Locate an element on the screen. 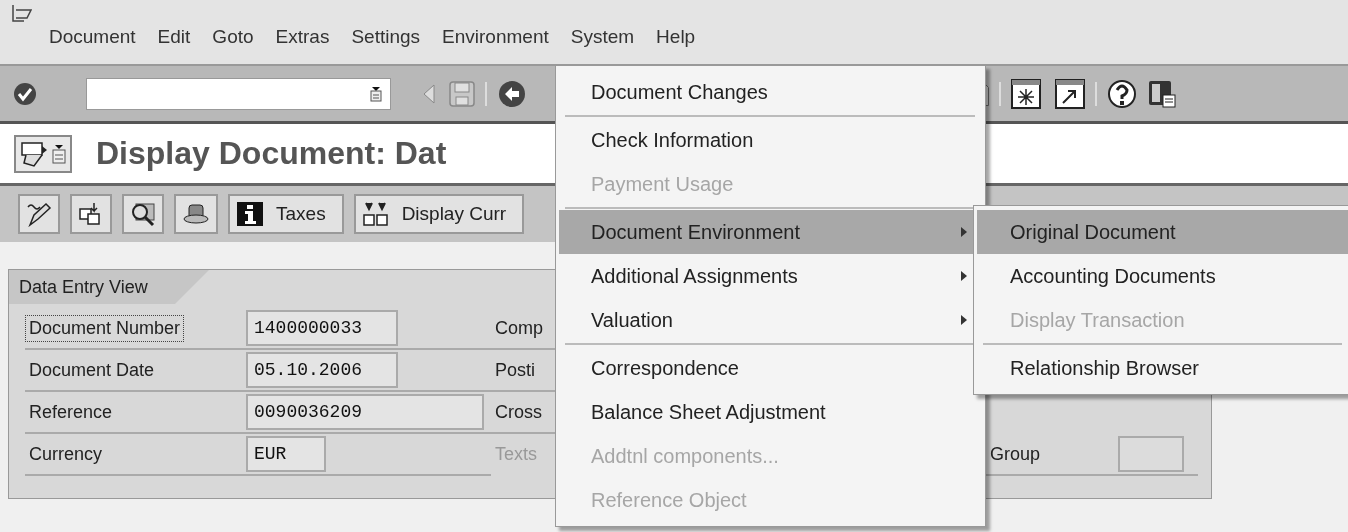 The image size is (1348, 532). value-field: EUR is located at coordinates (286, 454).